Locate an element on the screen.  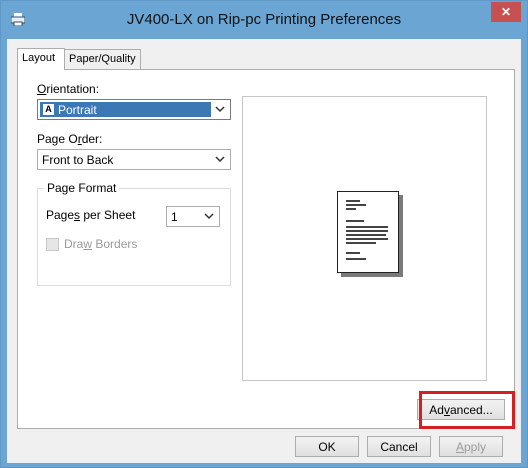
portrait-icon: A is located at coordinates (48, 109).